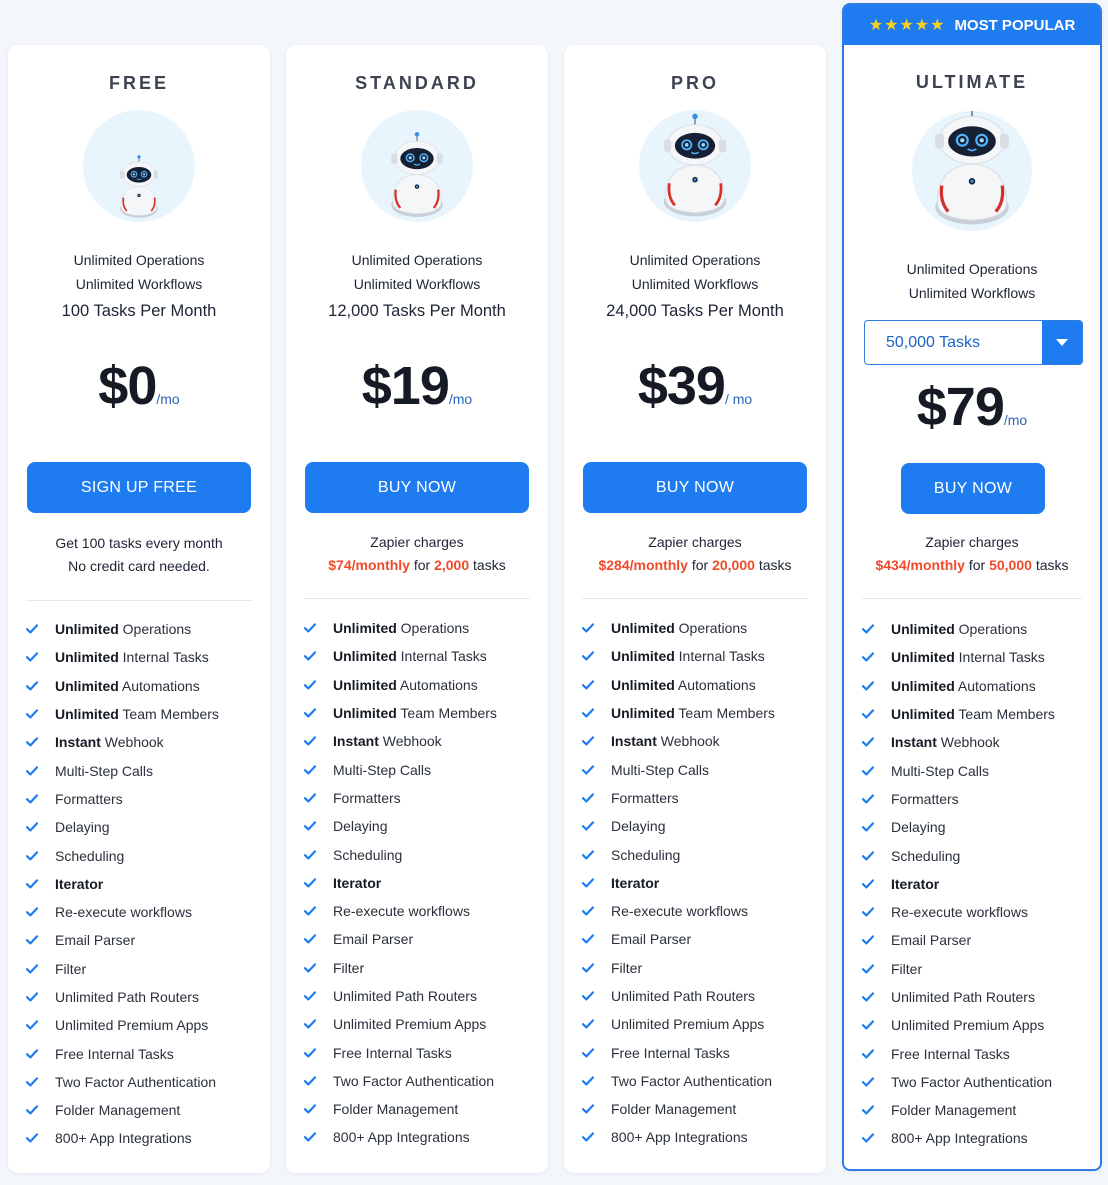  Describe the element at coordinates (695, 284) in the screenshot. I see `workflows-line: Unlimited Workflows` at that location.